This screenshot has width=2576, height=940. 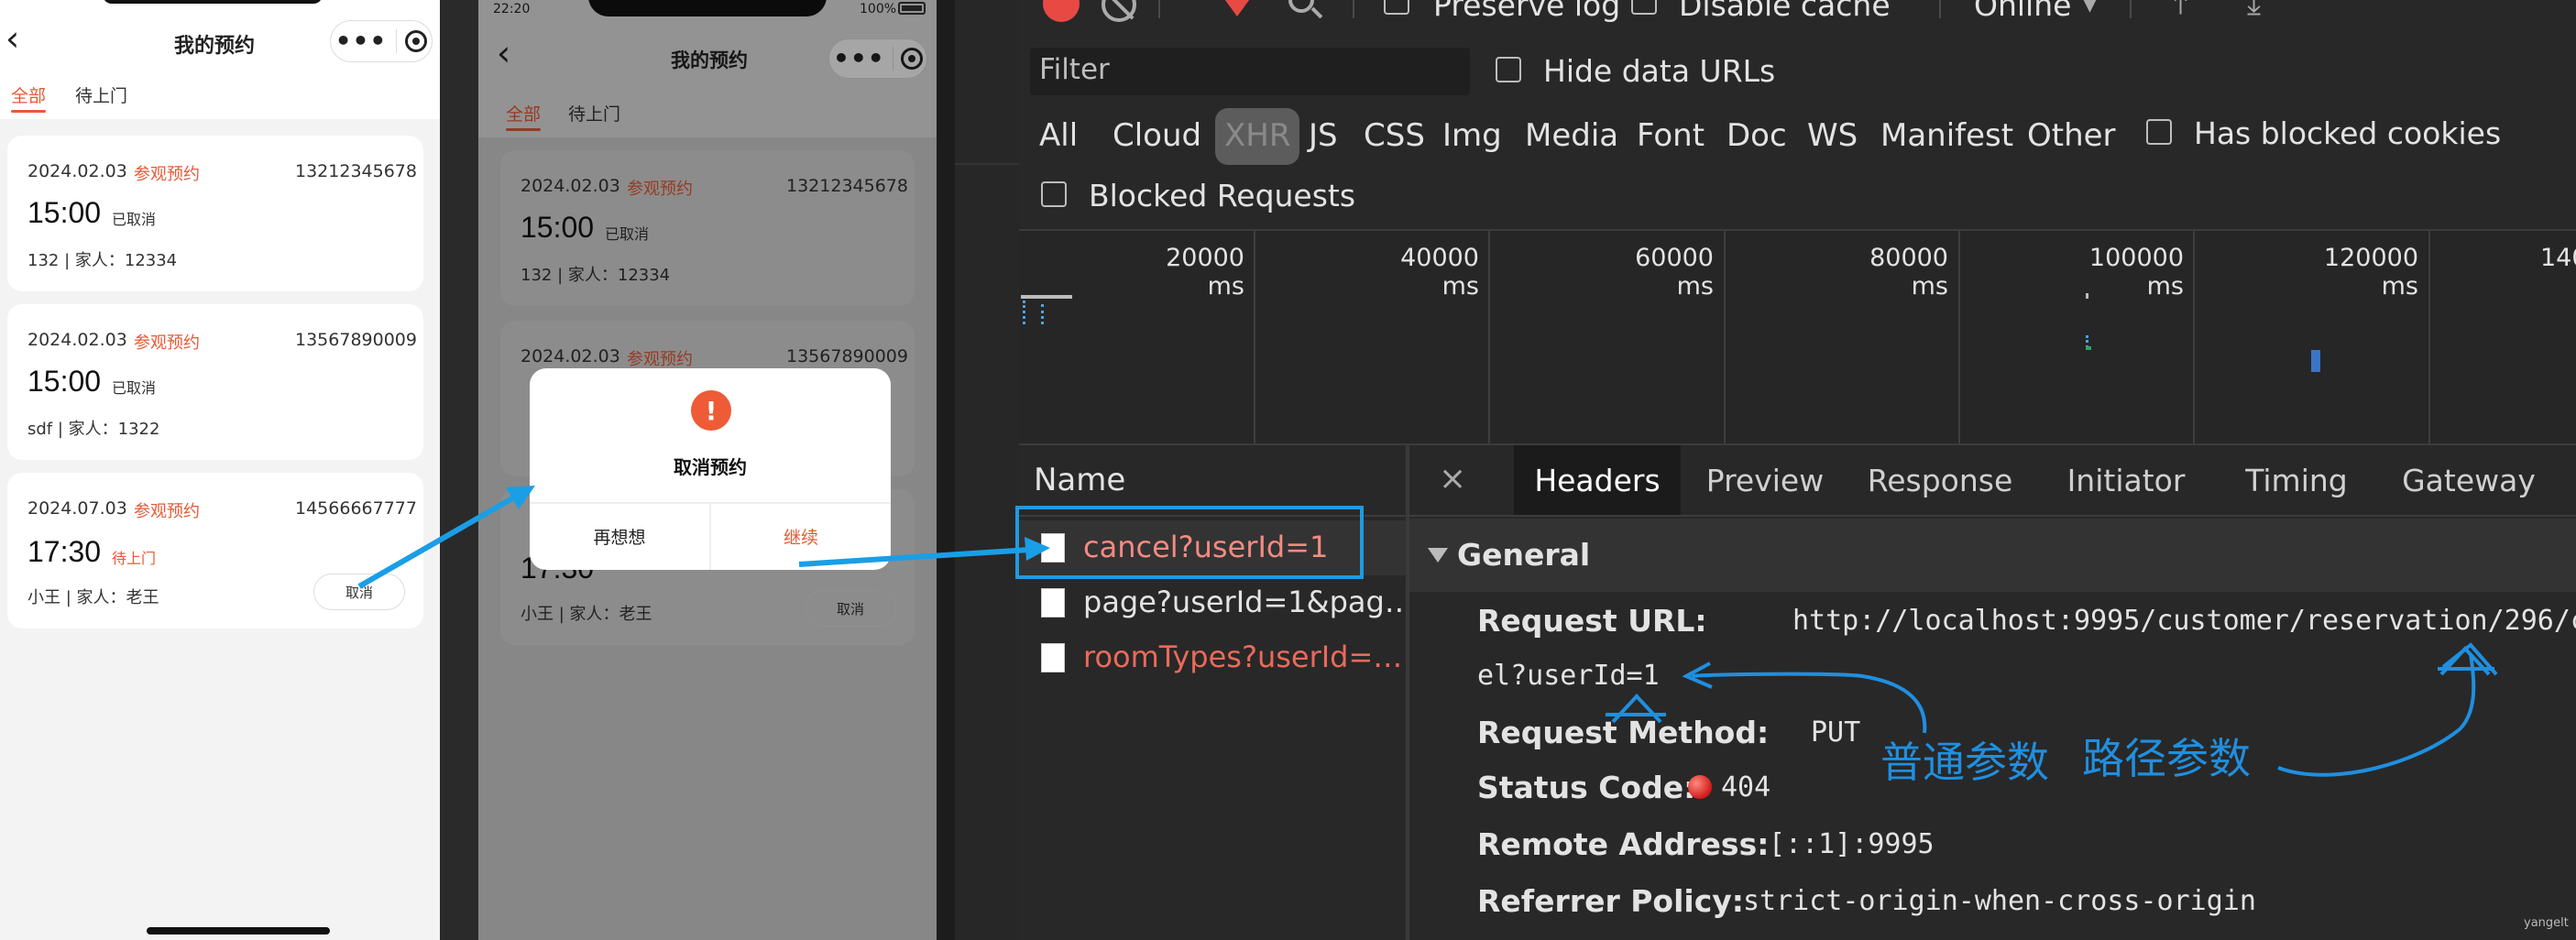 What do you see at coordinates (2348, 133) in the screenshot?
I see `has-blocked-cookies-label: Has blocked cookies` at bounding box center [2348, 133].